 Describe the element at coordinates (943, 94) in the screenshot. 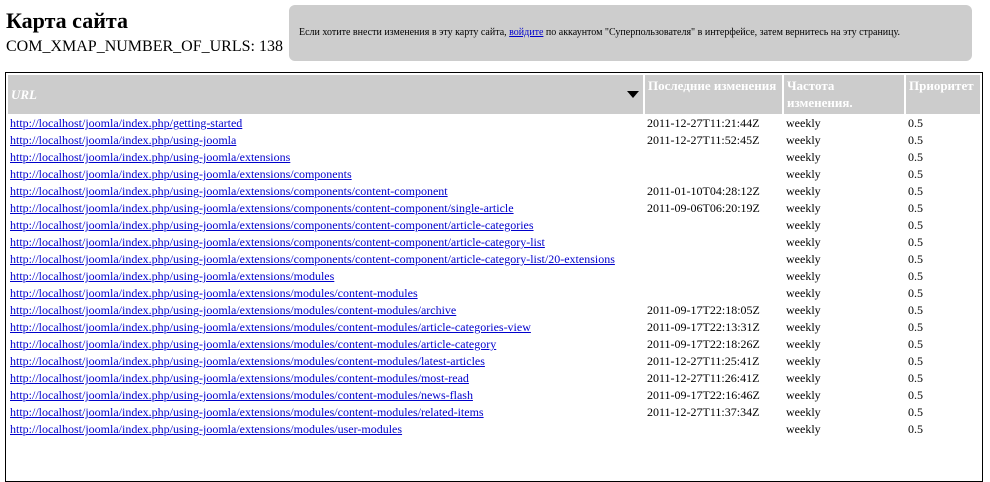

I see `column-header-priority: Приоритет` at that location.